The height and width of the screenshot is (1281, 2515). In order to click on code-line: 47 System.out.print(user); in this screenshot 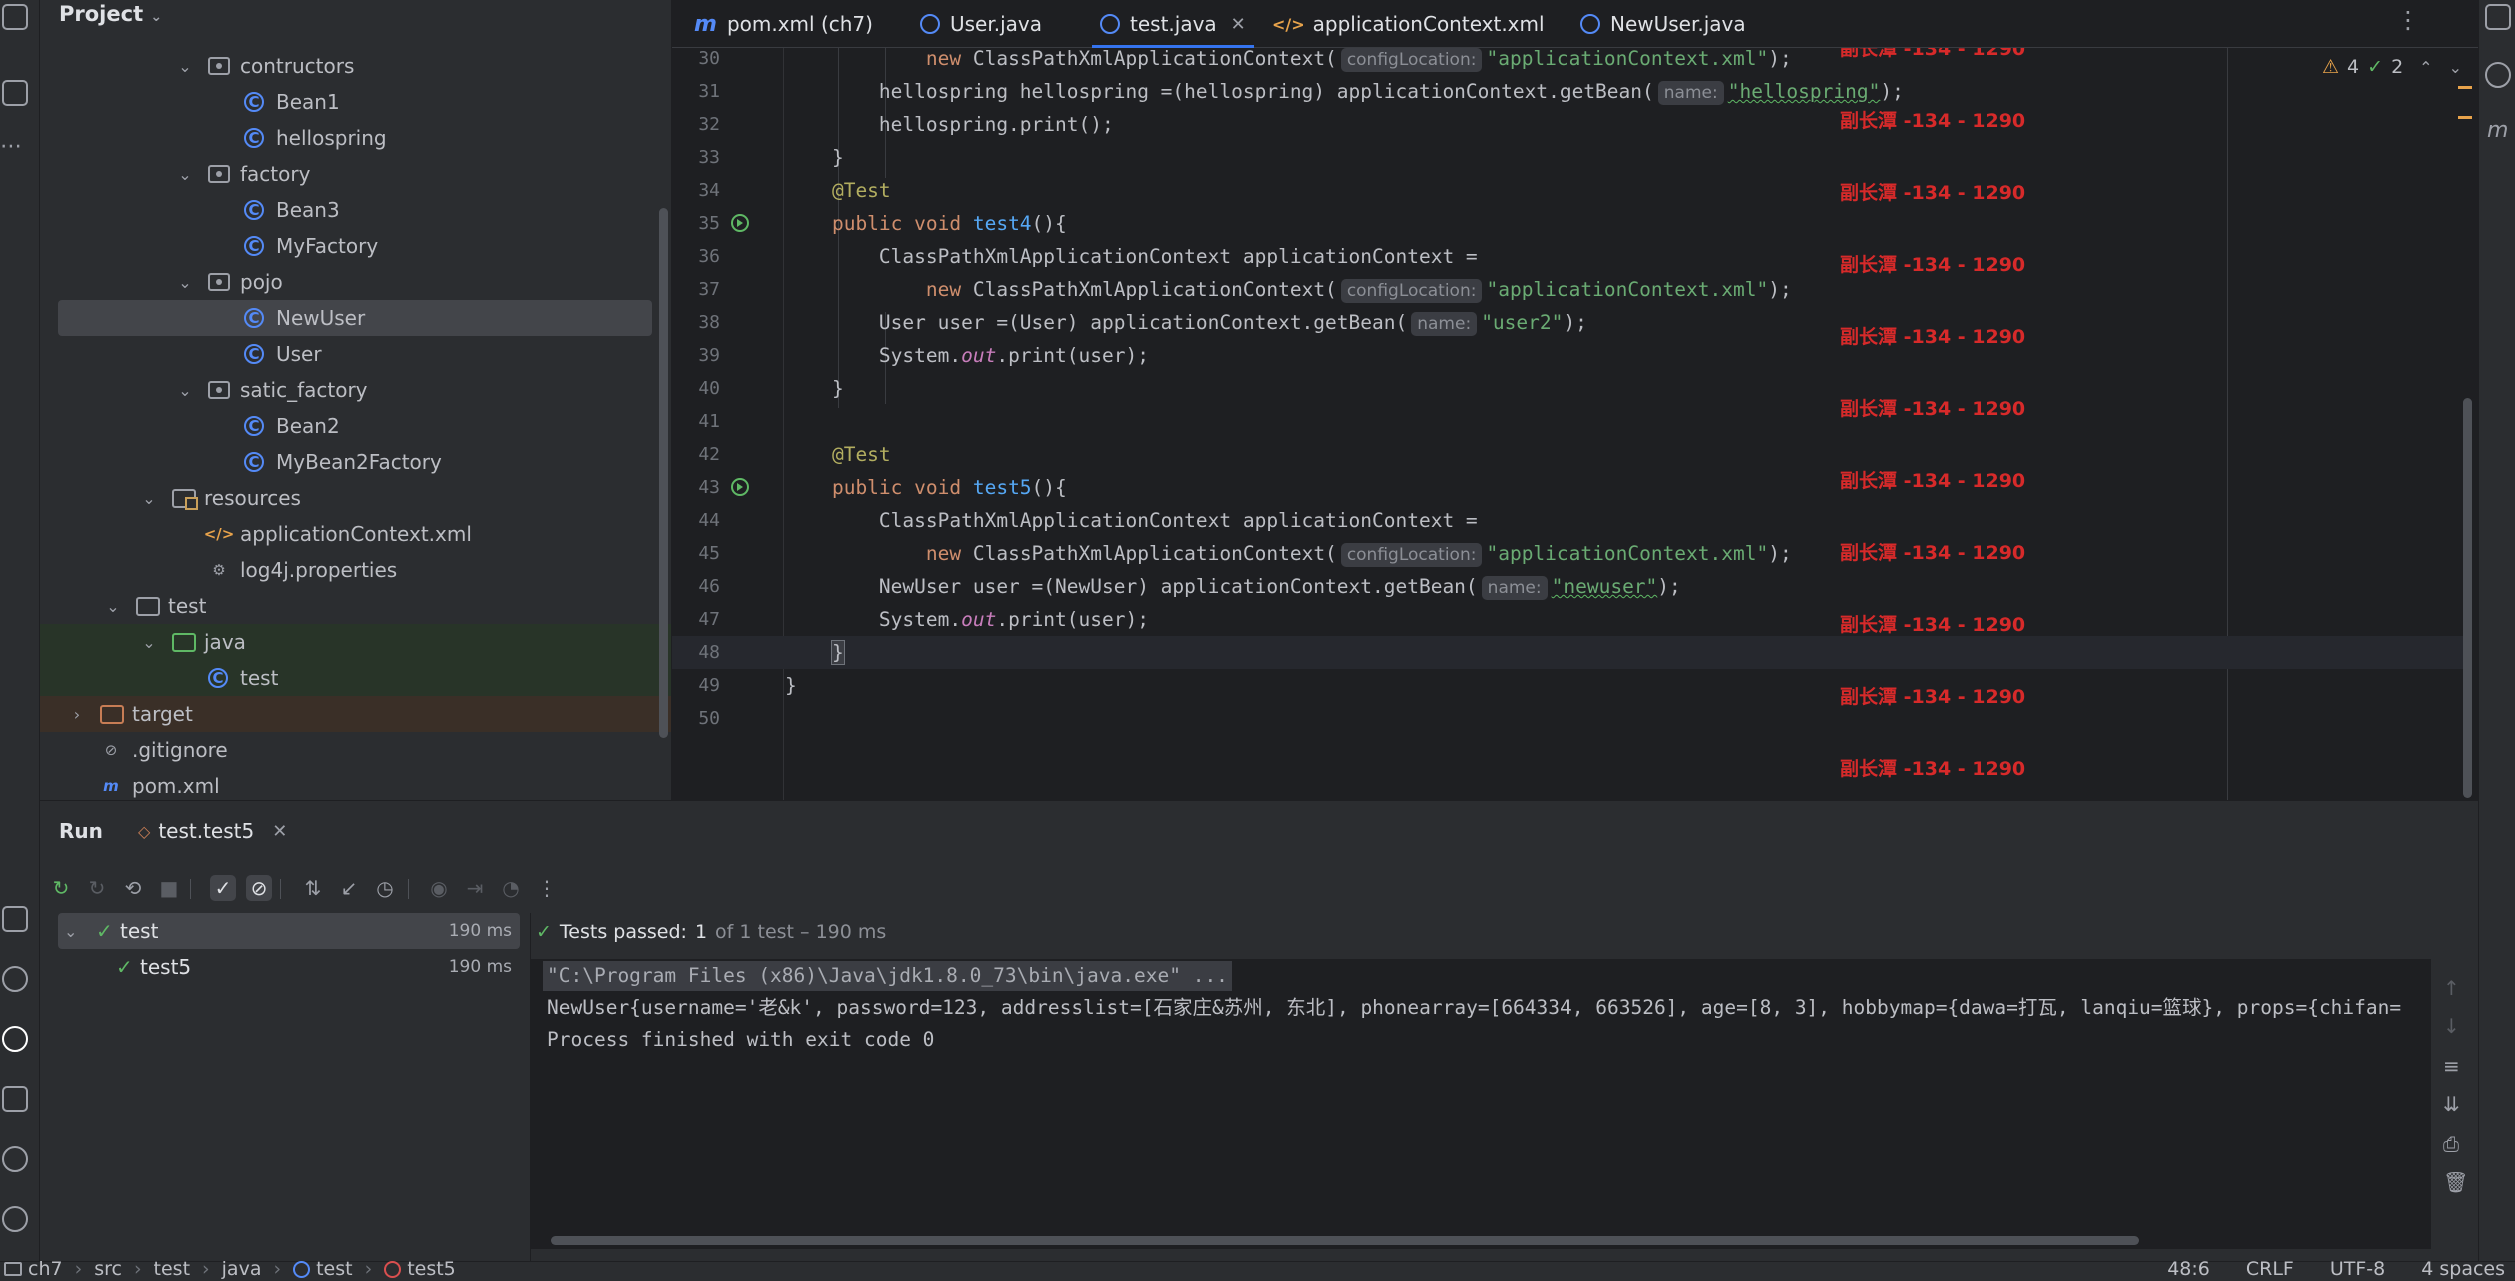, I will do `click(1572, 619)`.